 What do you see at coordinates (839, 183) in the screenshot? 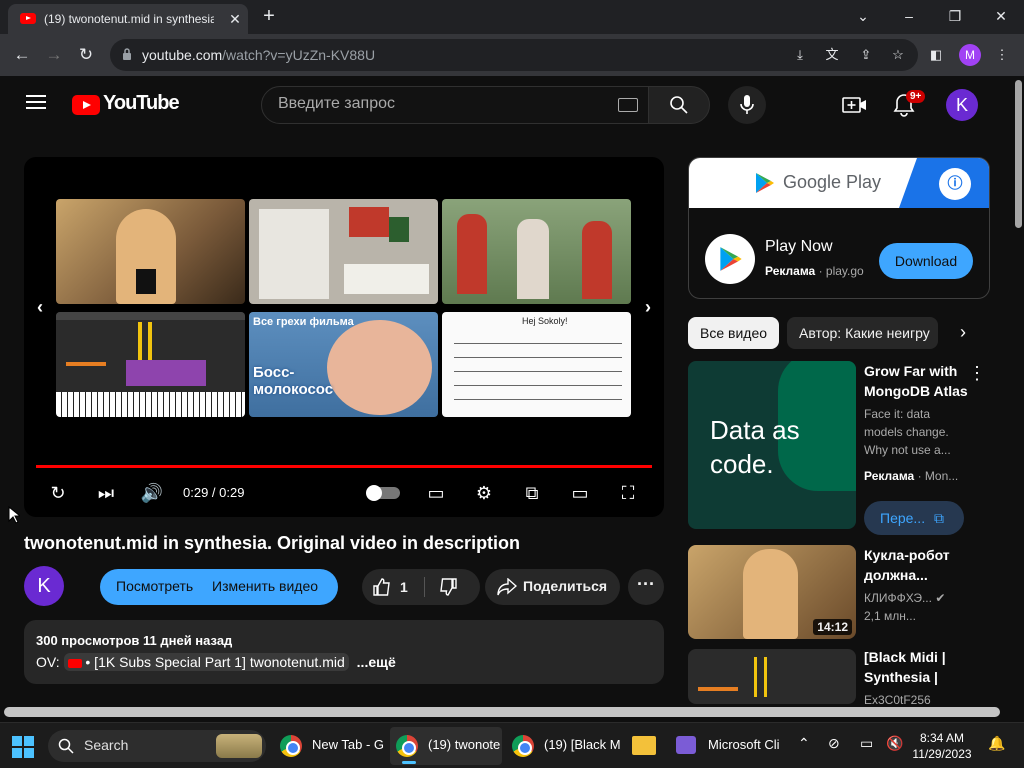
I see `ad-banner: Google Play ⓘ` at bounding box center [839, 183].